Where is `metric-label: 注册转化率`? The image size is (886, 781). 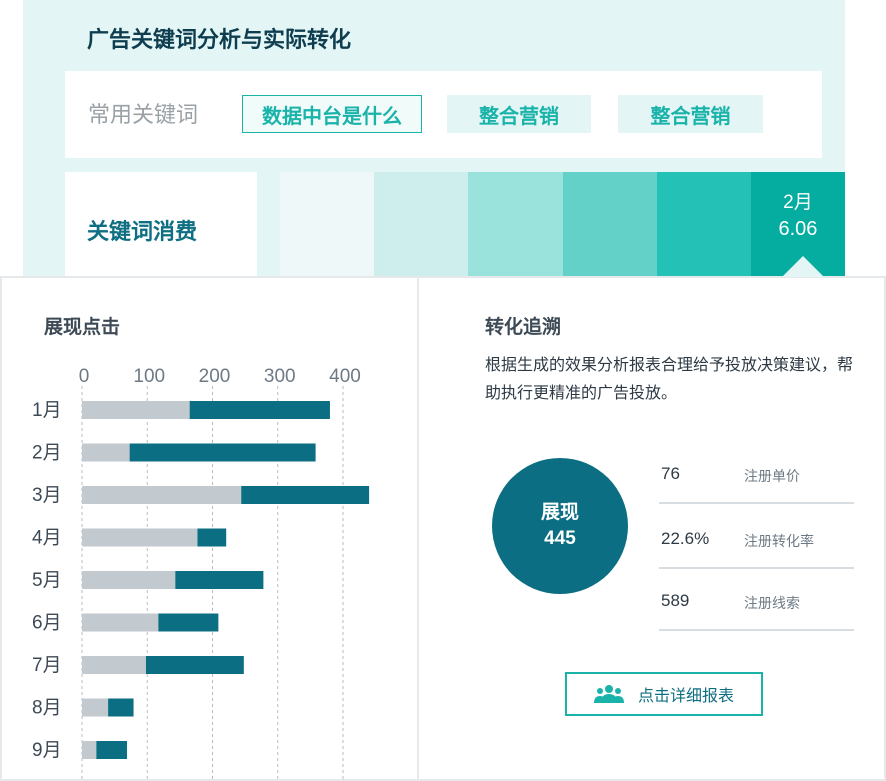
metric-label: 注册转化率 is located at coordinates (779, 541).